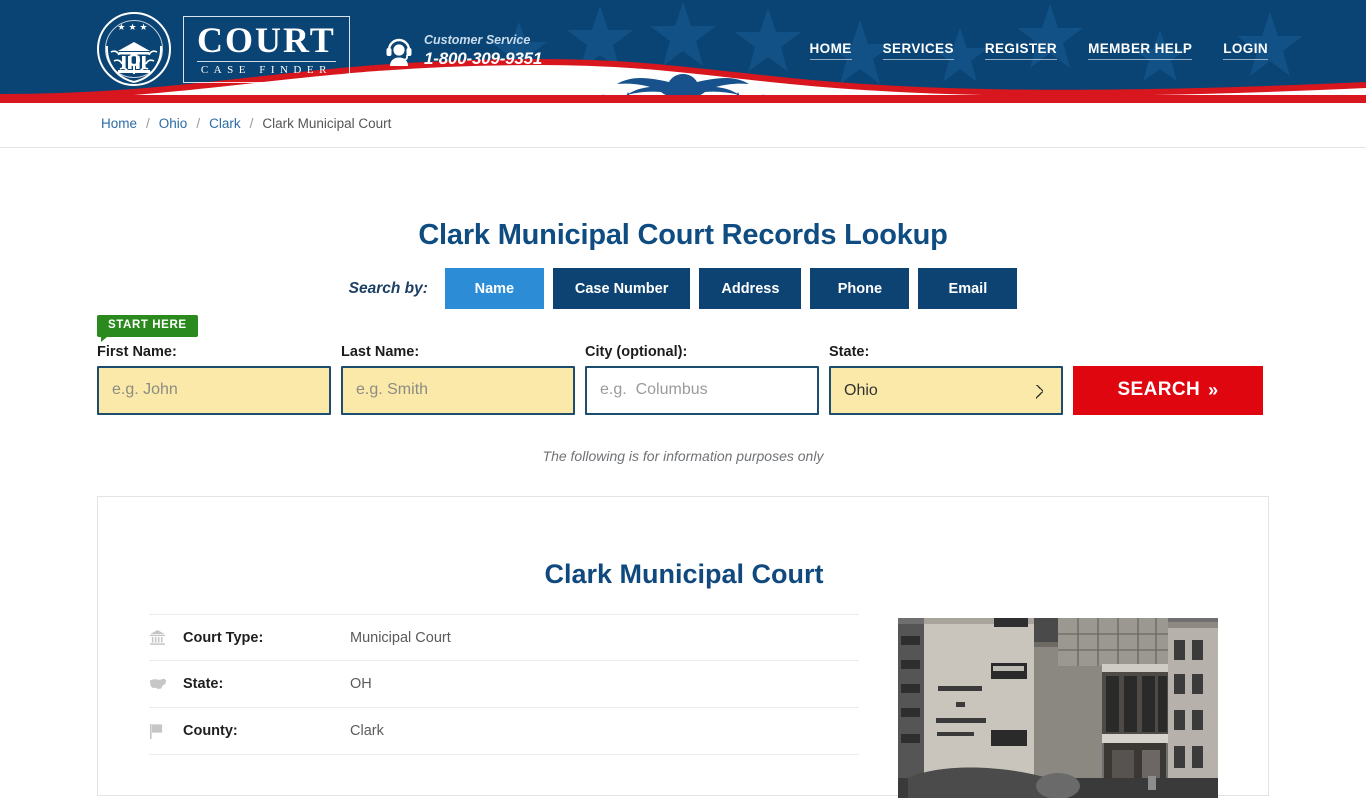  I want to click on site-logo: ★★★ COURT CASE FINDER, so click(223, 49).